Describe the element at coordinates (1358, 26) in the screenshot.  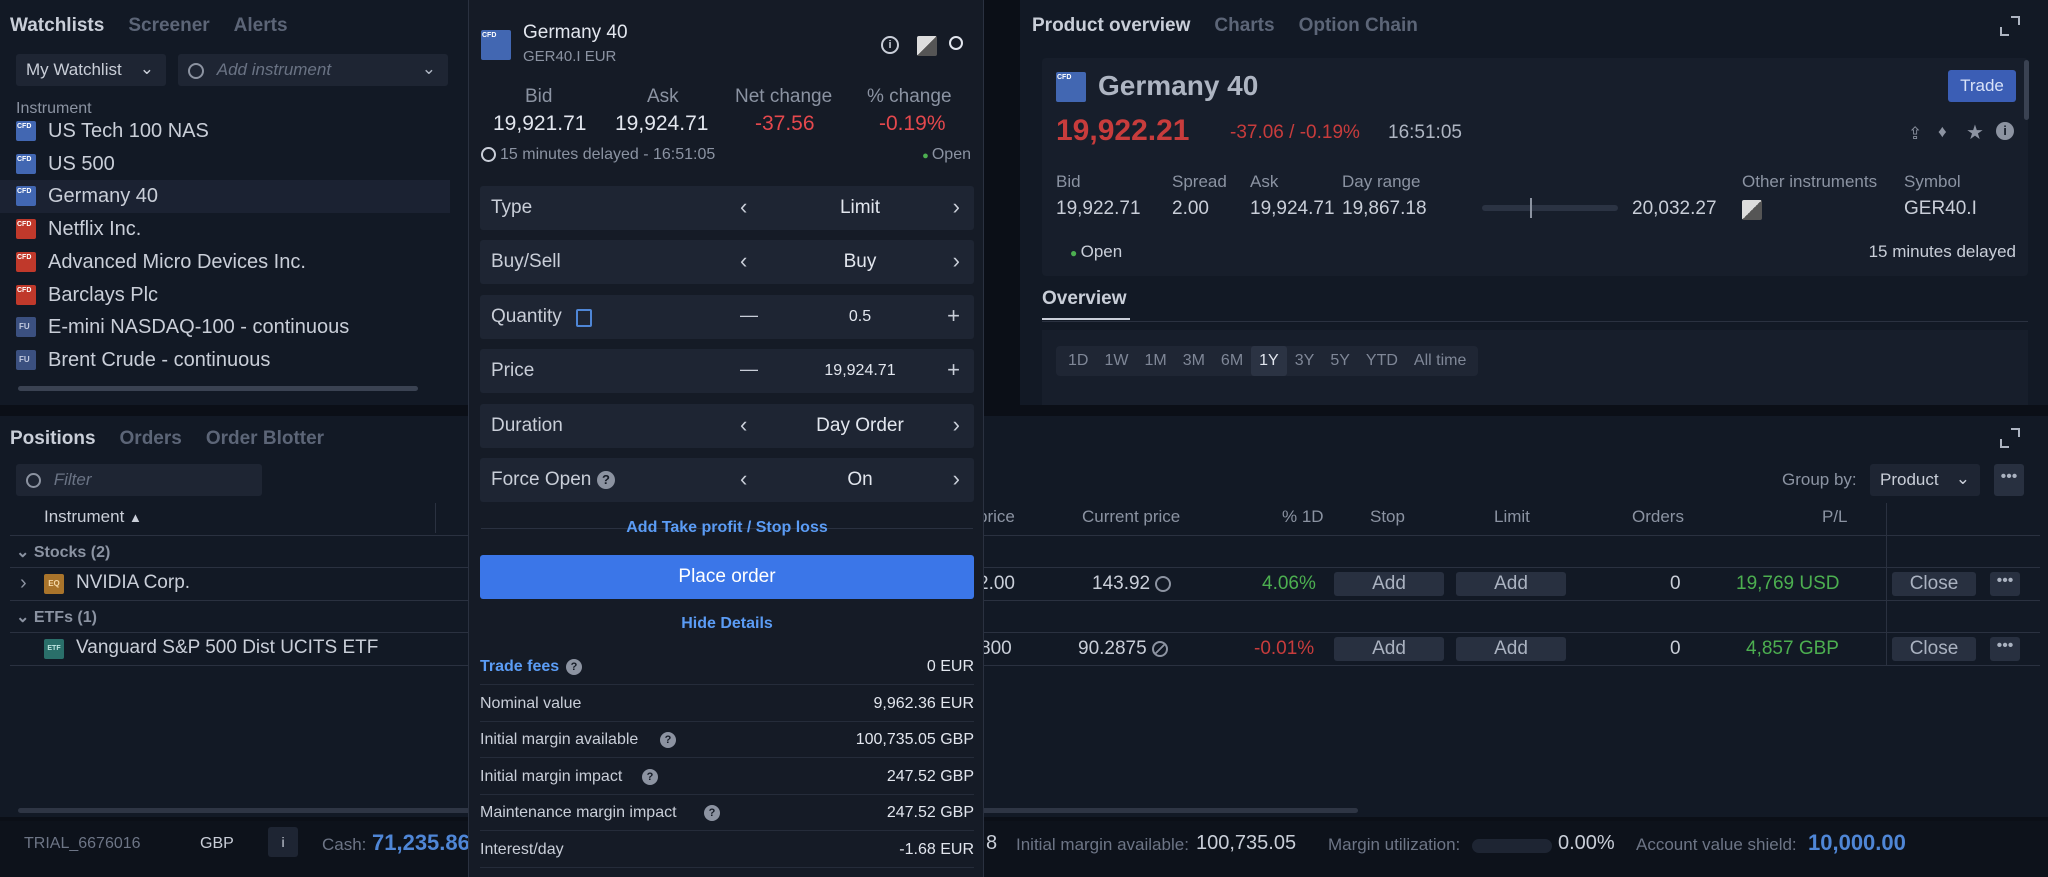
I see `tab-option-chain: Option Chain` at that location.